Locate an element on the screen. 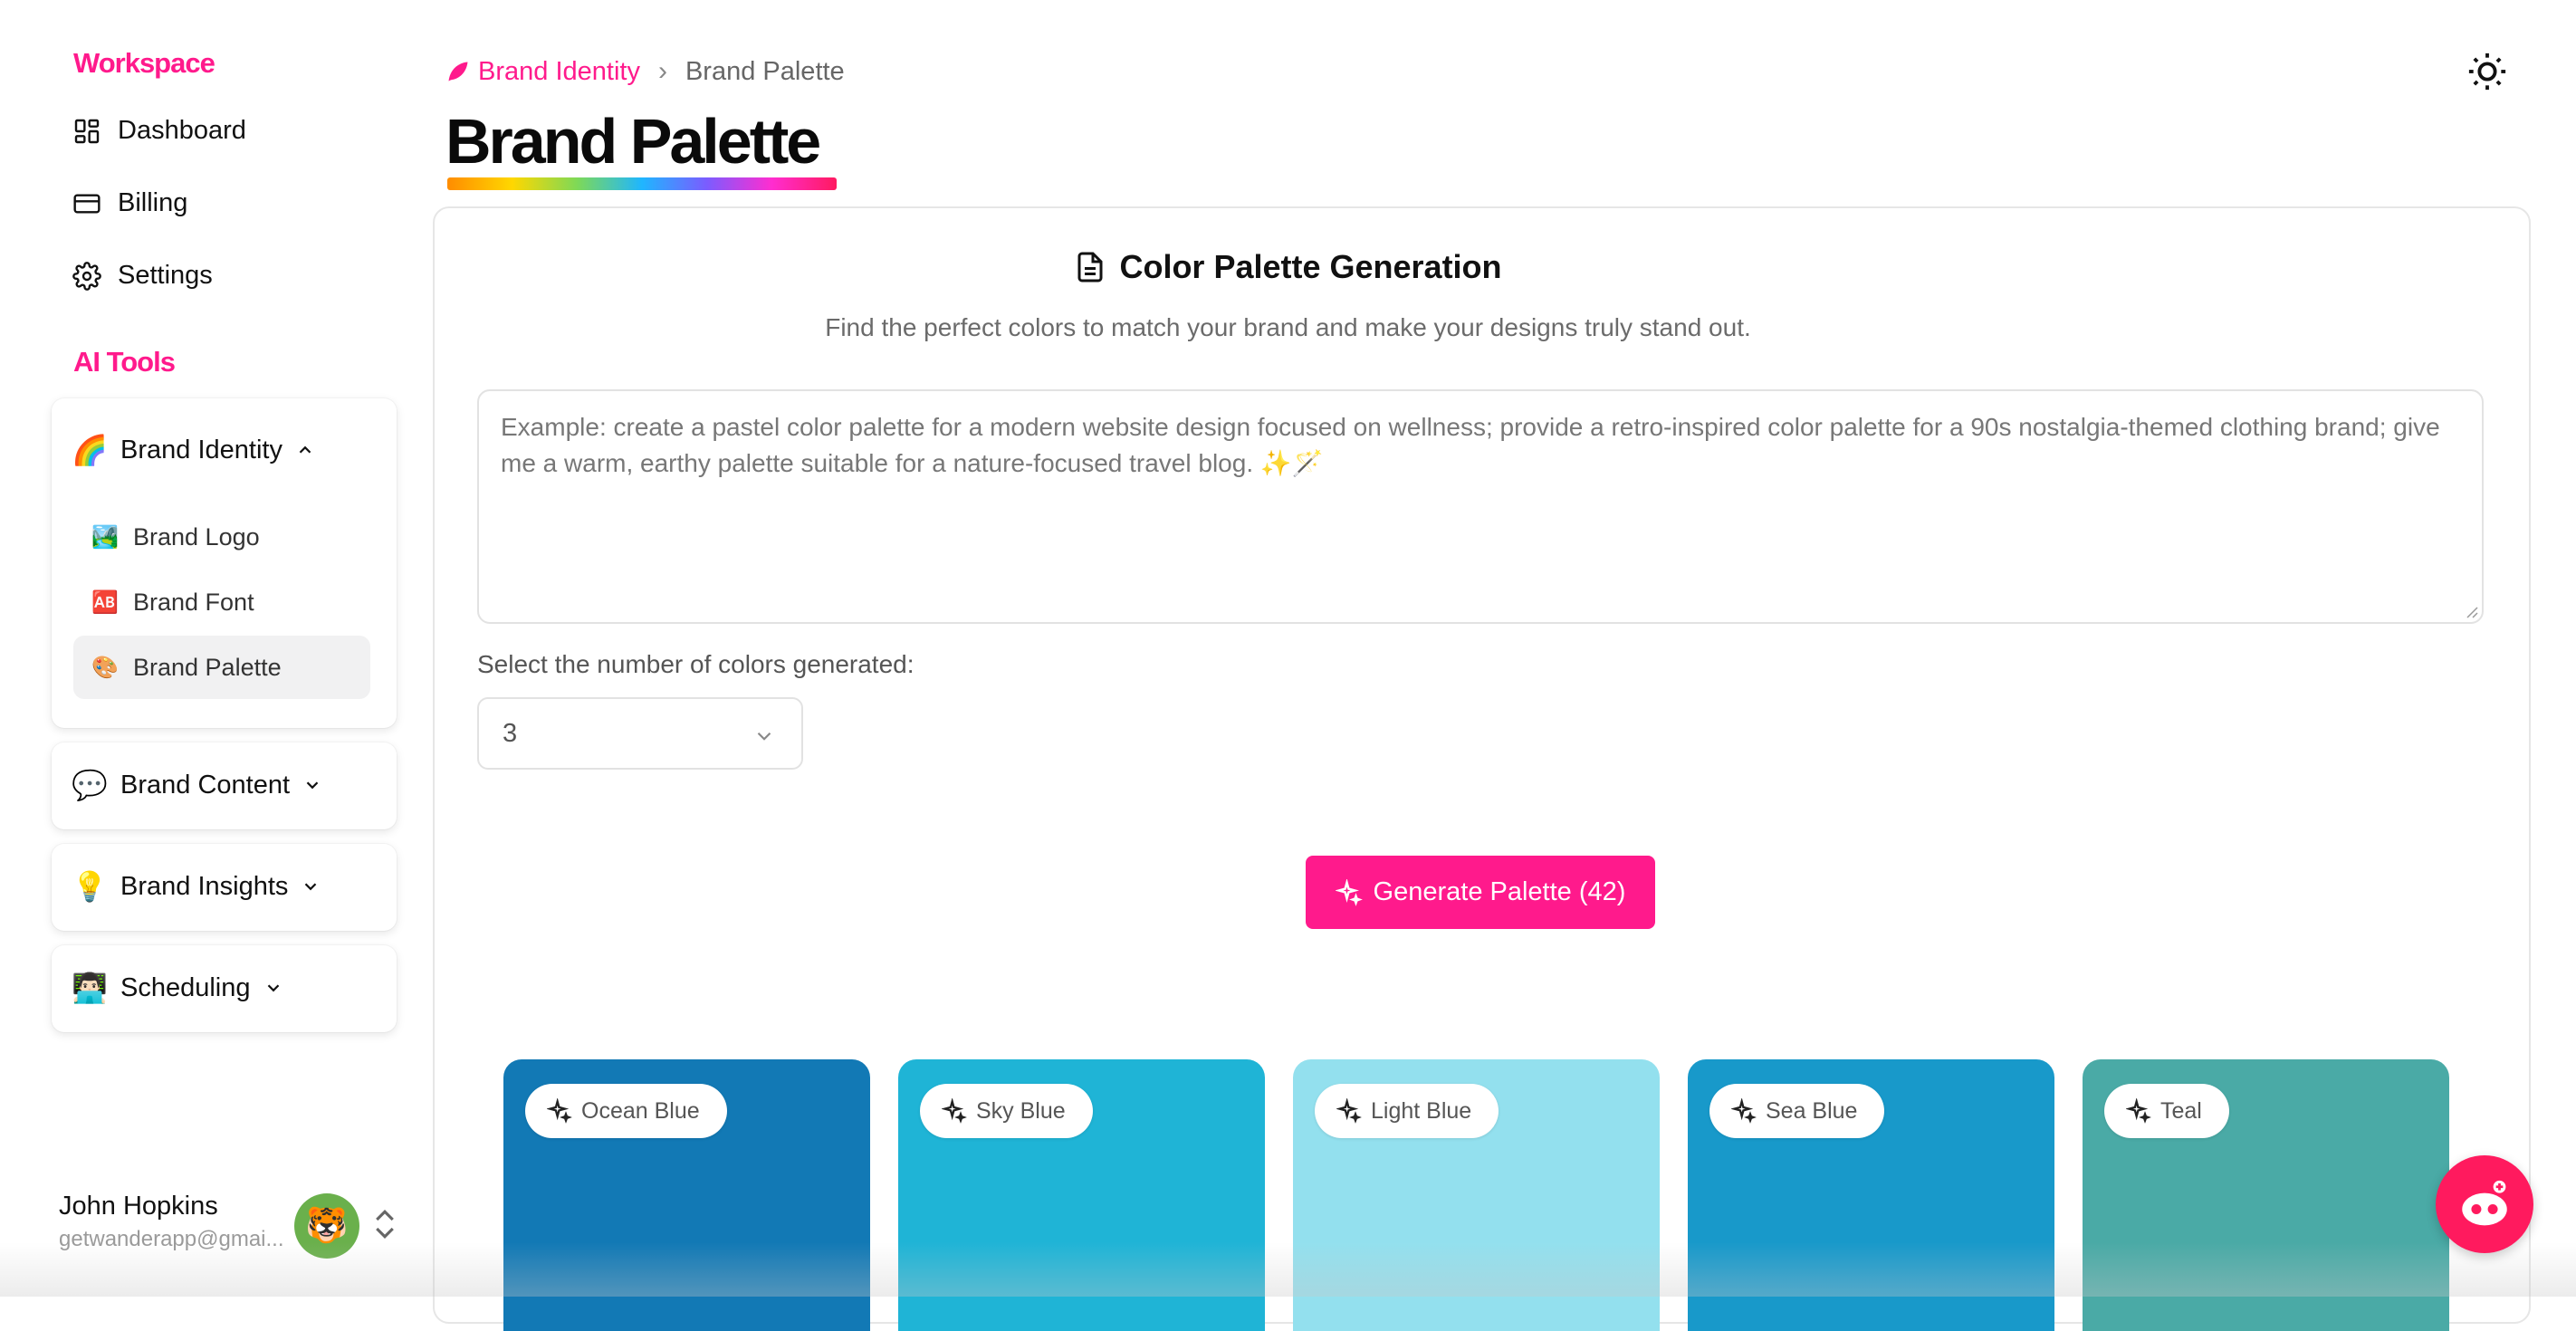  palette-swatch: Light Blue is located at coordinates (1476, 1195).